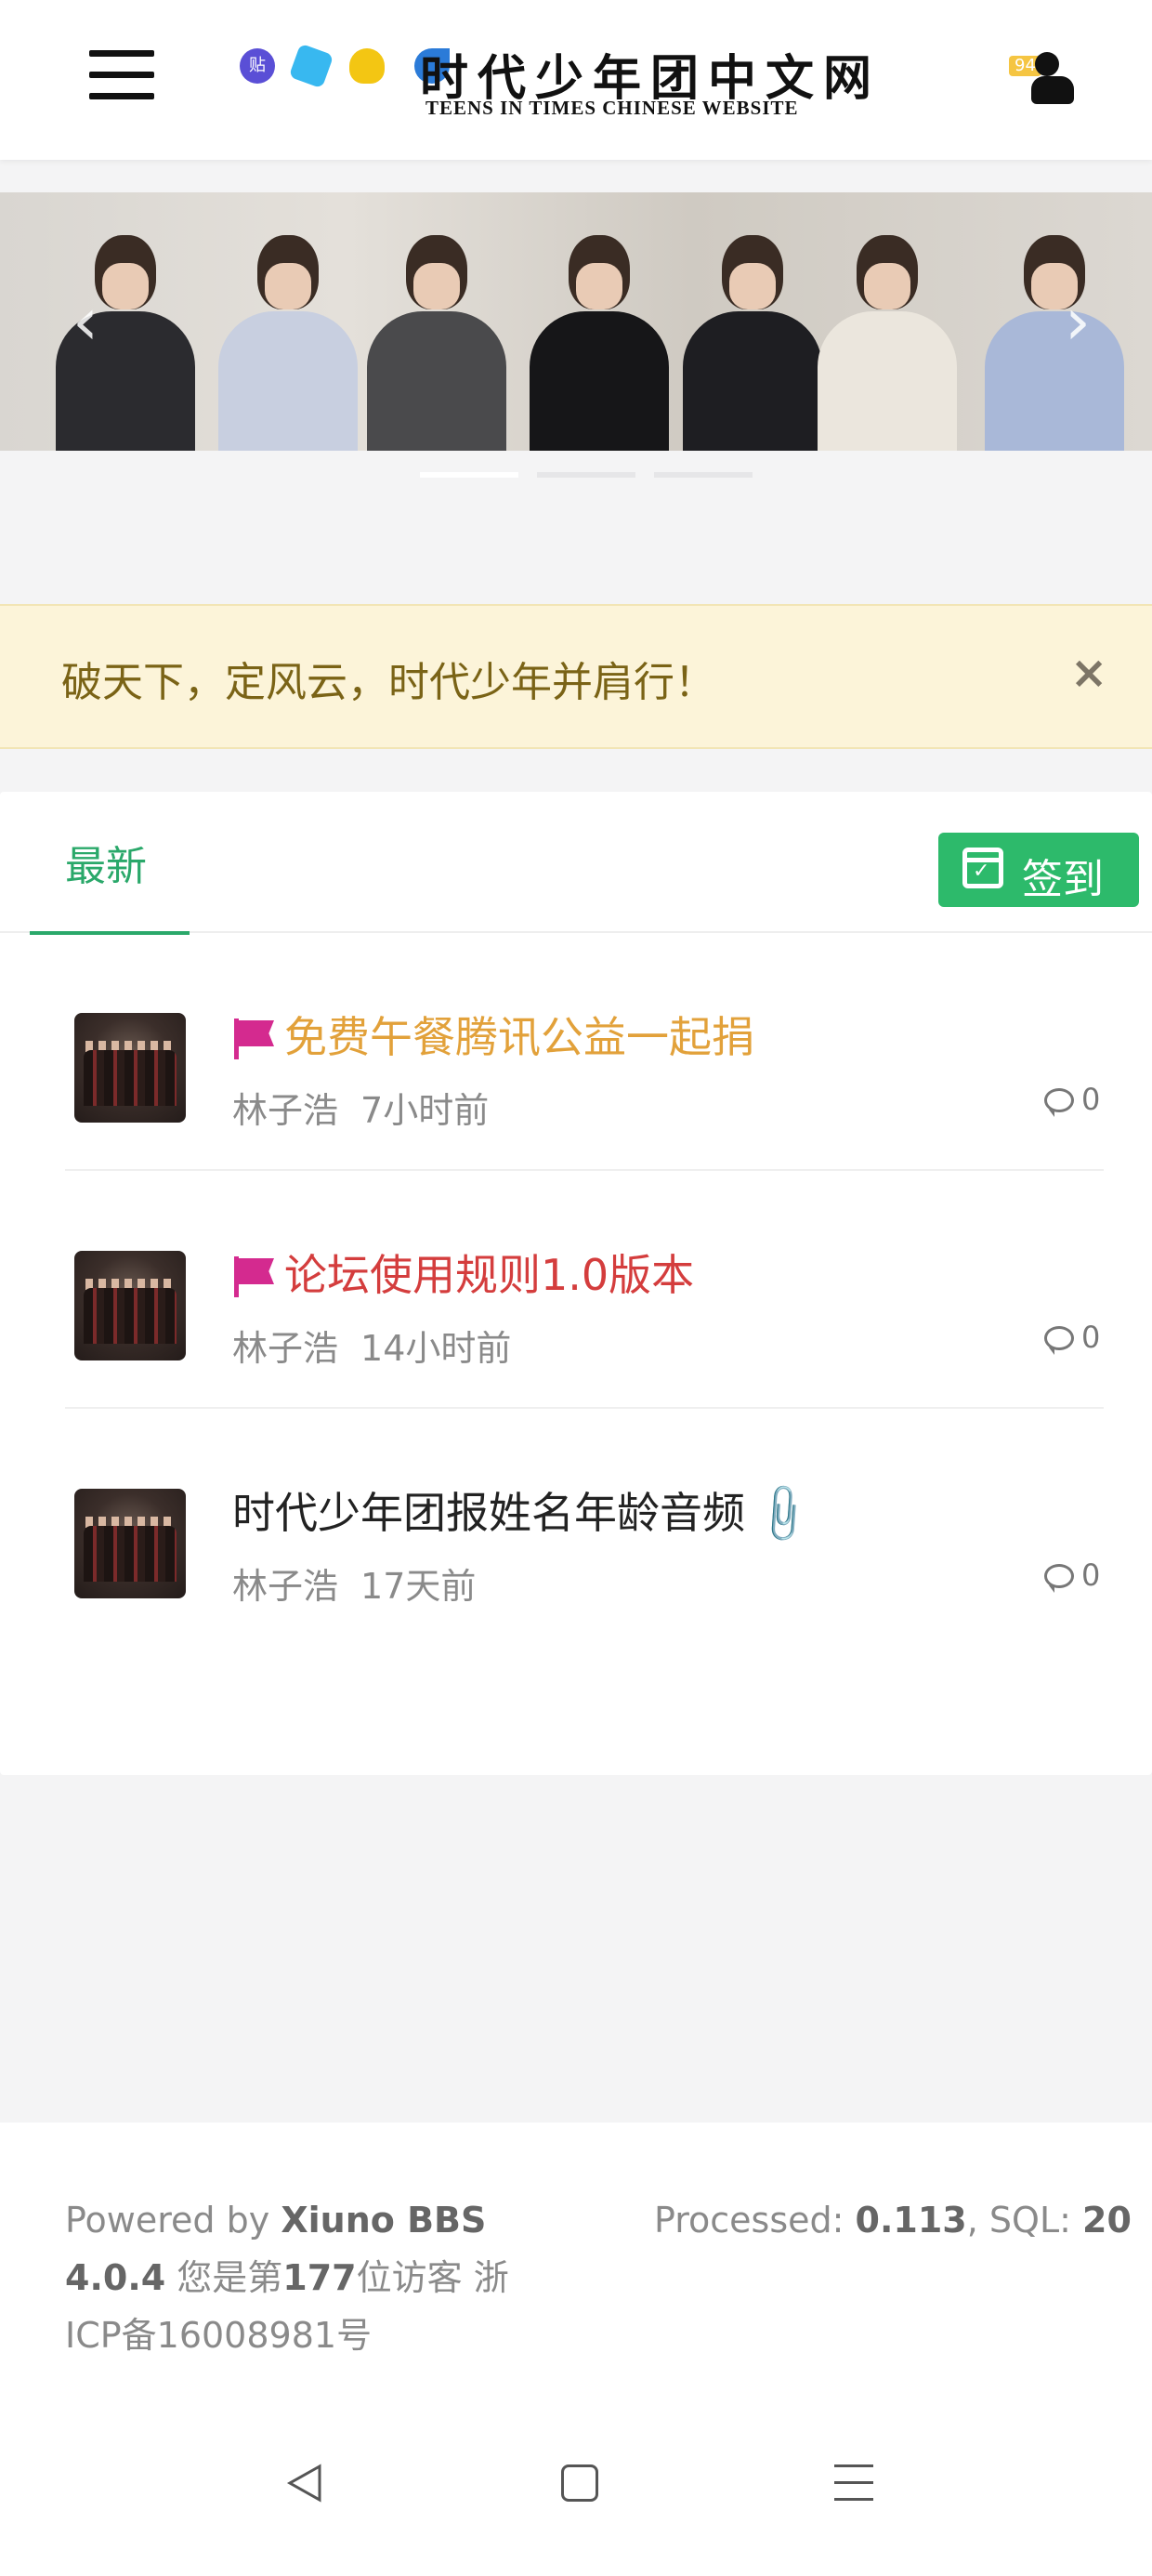  I want to click on paper-plane-icon, so click(311, 66).